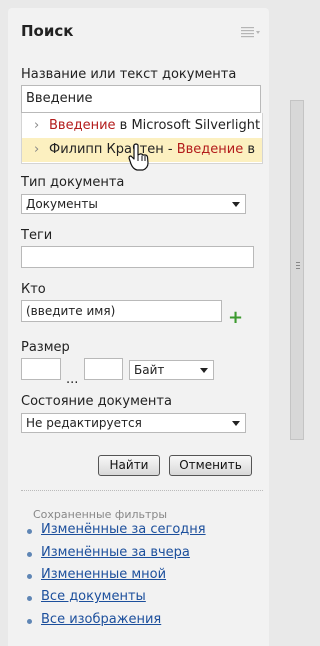 This screenshot has width=320, height=646. What do you see at coordinates (298, 266) in the screenshot?
I see `scrollbar-grip-icon` at bounding box center [298, 266].